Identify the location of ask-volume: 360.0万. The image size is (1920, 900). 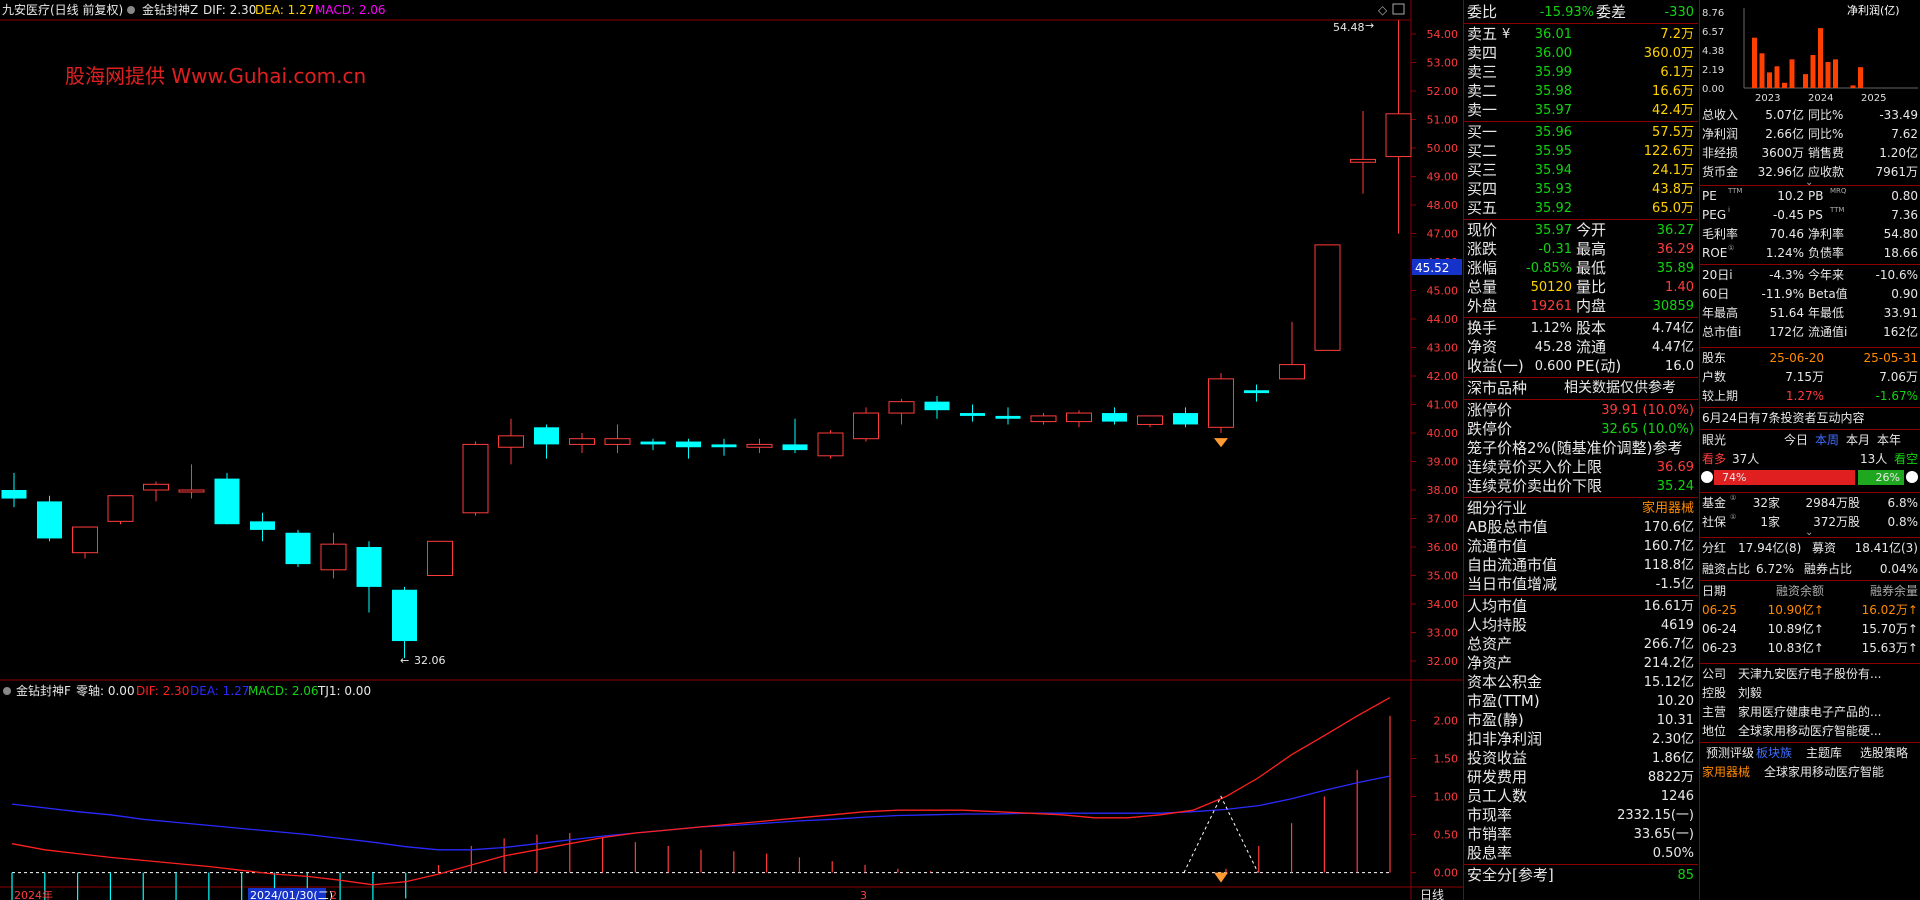
(1668, 53).